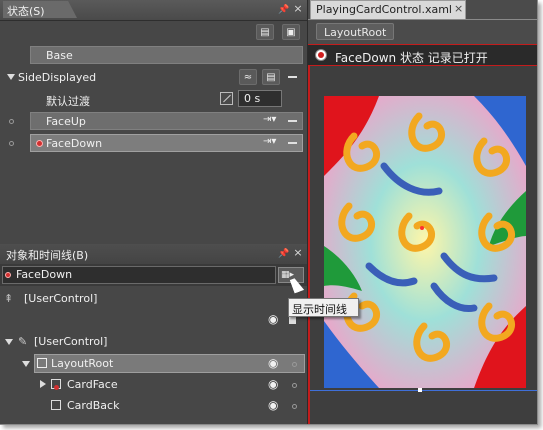  What do you see at coordinates (40, 9) in the screenshot?
I see `states-panel-title: 状态(S)` at bounding box center [40, 9].